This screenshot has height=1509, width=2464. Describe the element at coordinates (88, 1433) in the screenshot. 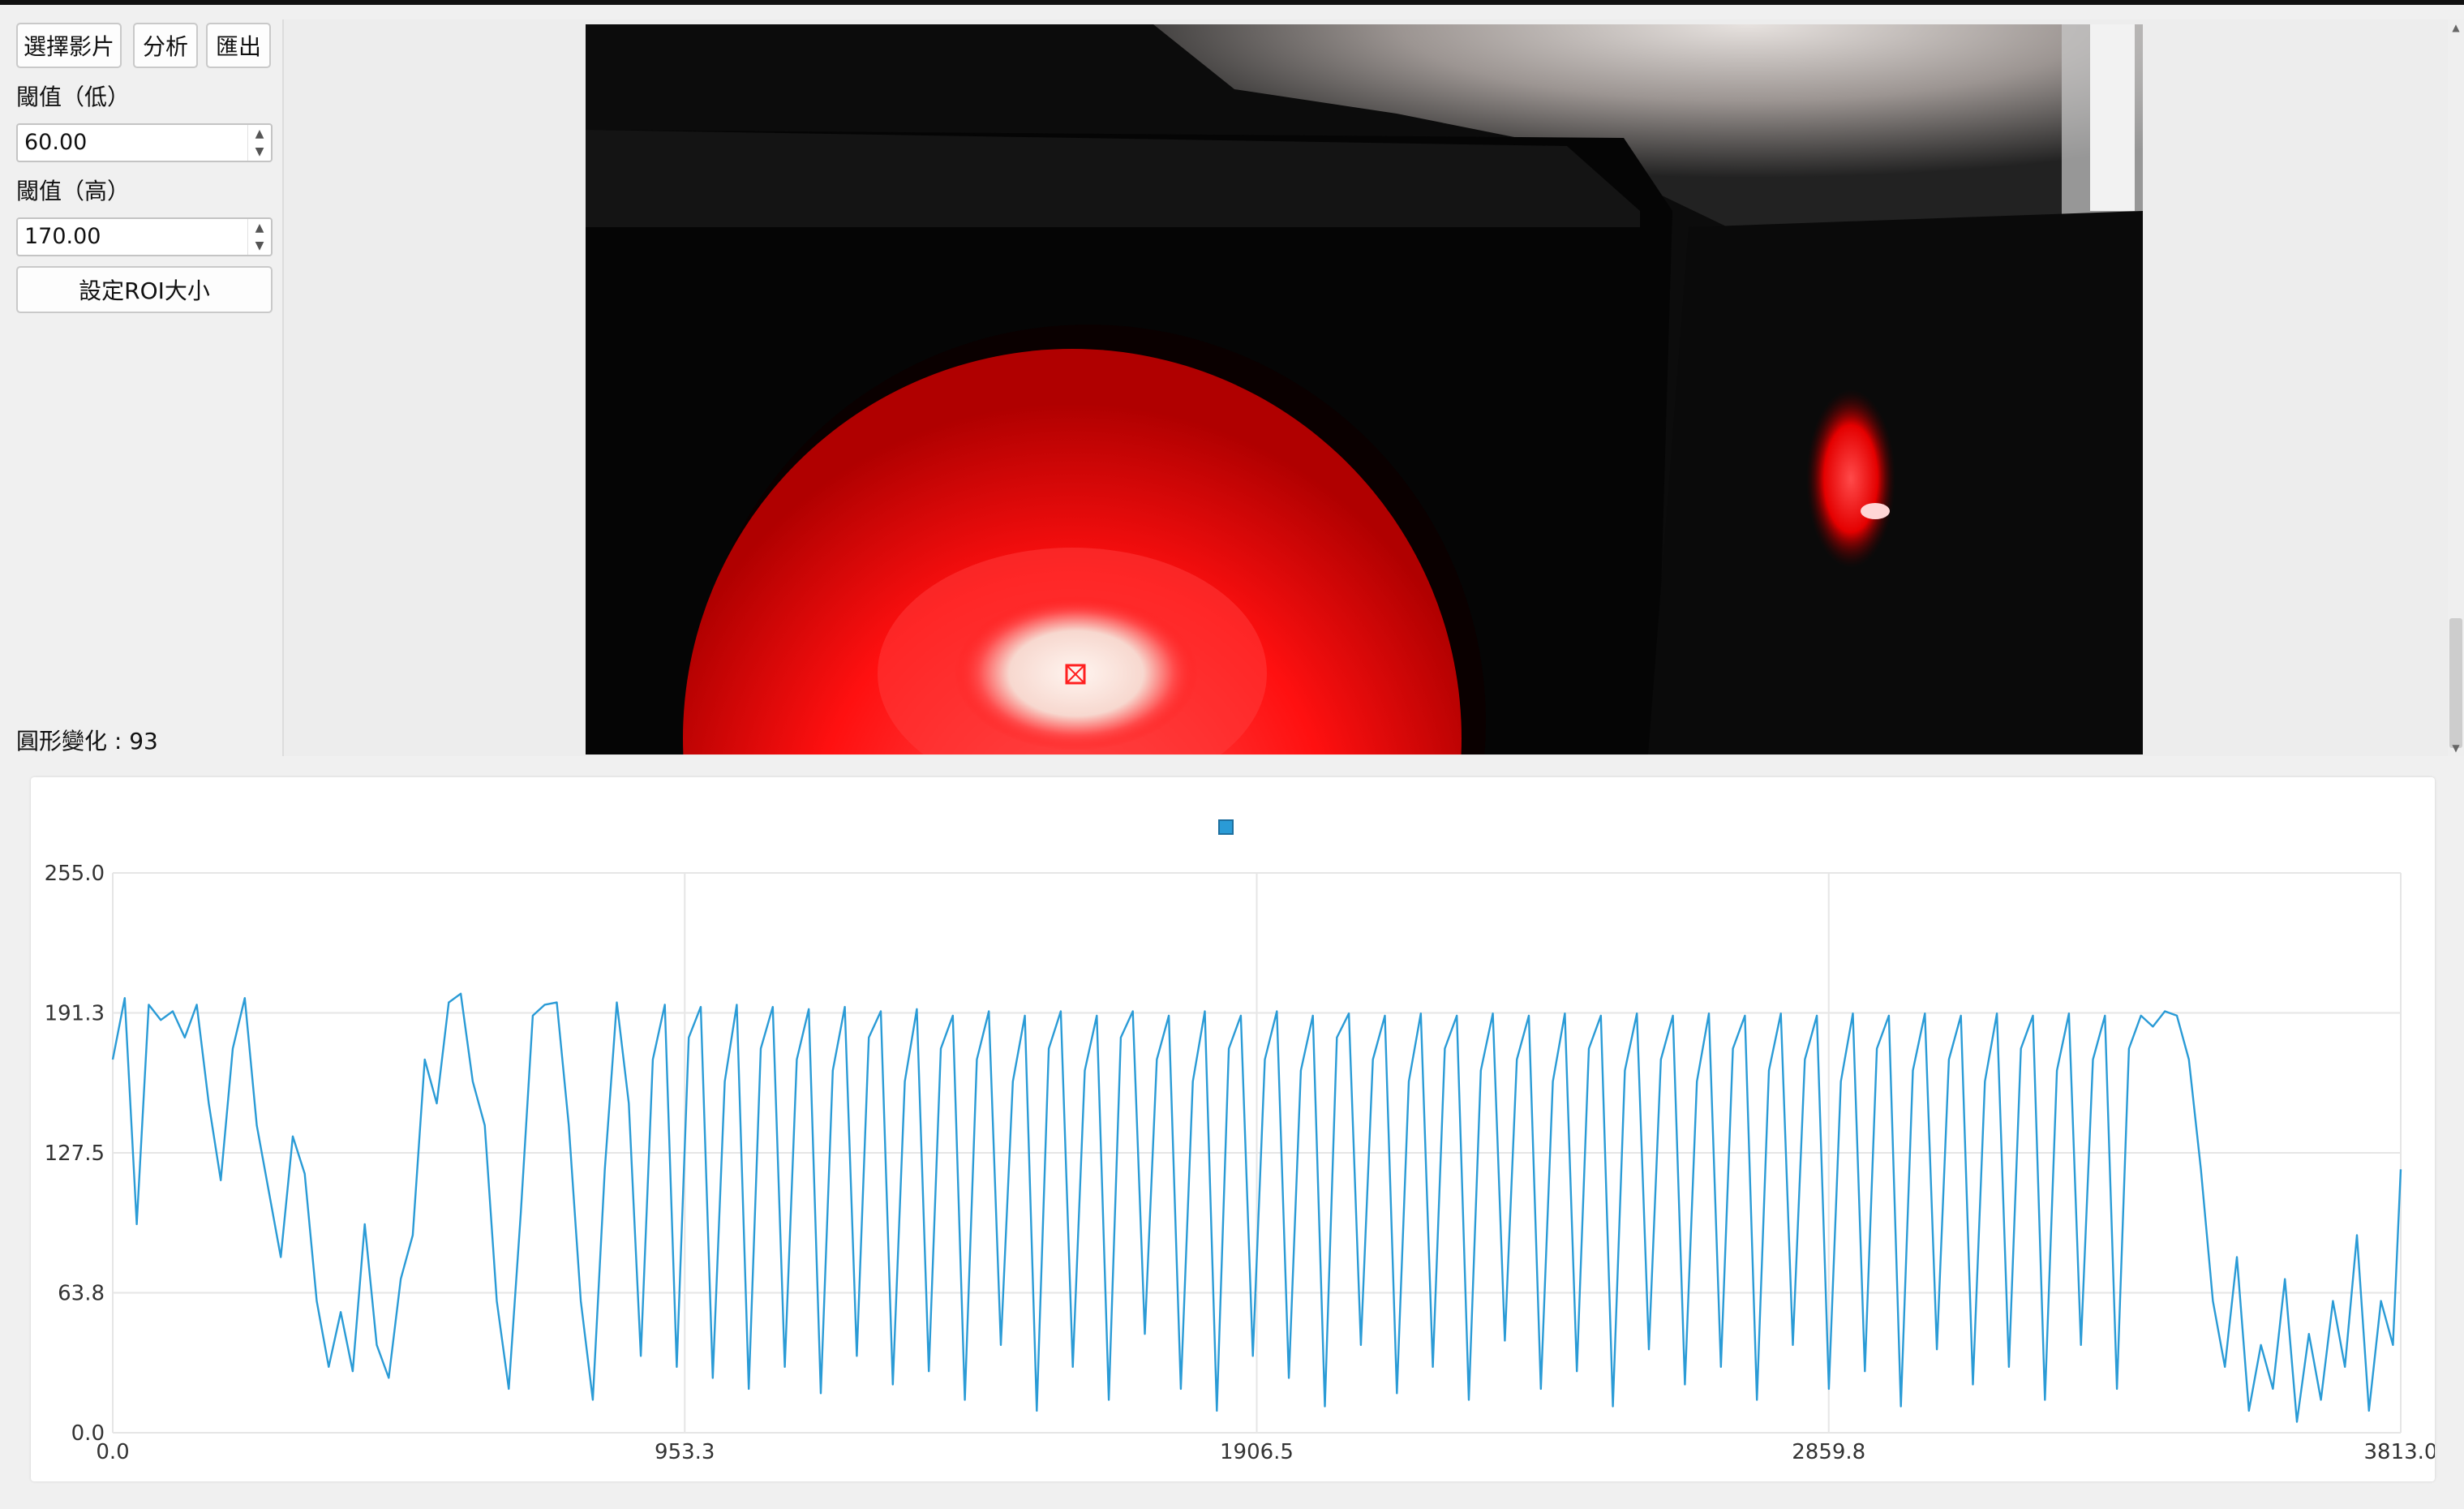

I see `y-tick-label: 0.0` at that location.